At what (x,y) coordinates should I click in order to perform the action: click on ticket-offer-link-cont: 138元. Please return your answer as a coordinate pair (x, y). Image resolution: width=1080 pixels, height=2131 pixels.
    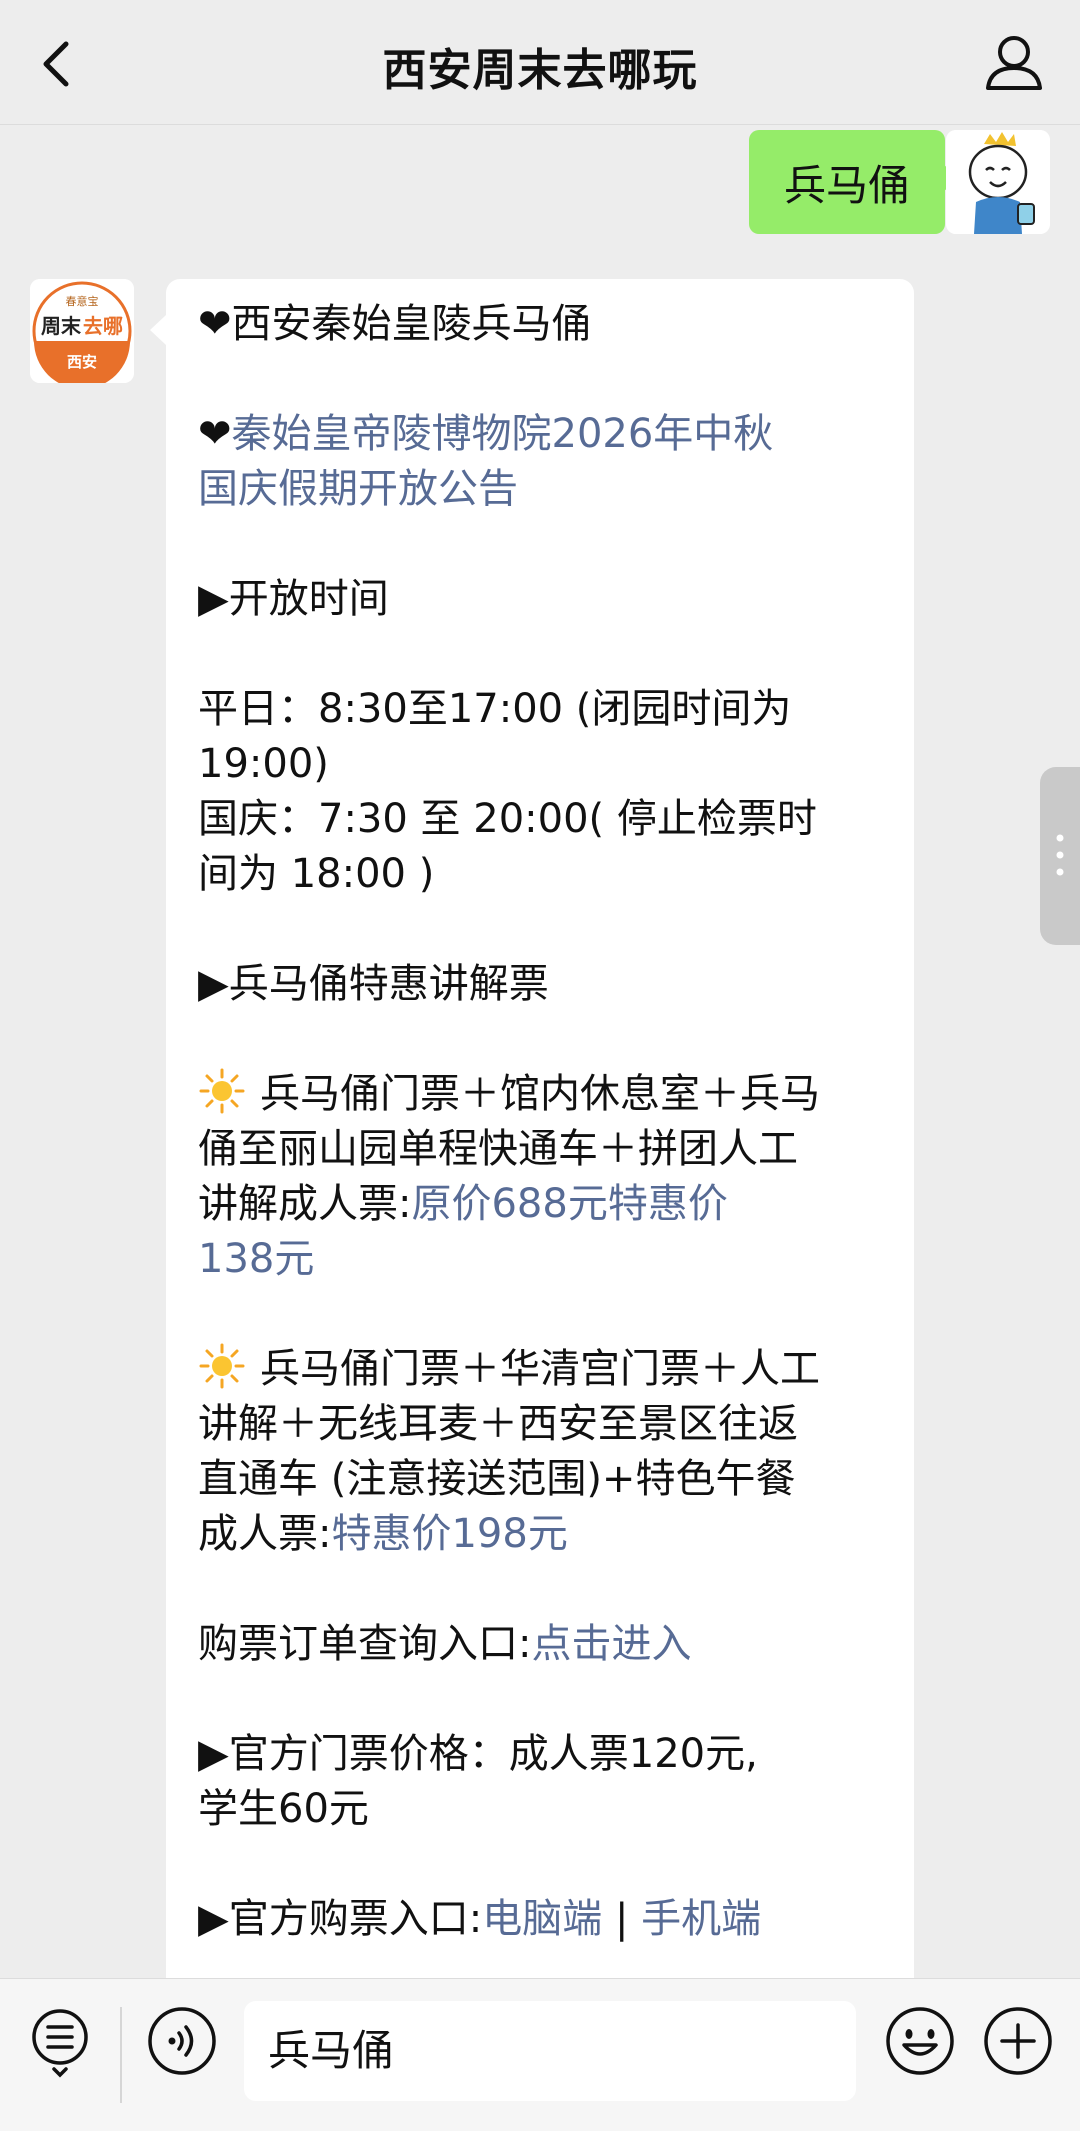
    Looking at the image, I should click on (540, 1259).